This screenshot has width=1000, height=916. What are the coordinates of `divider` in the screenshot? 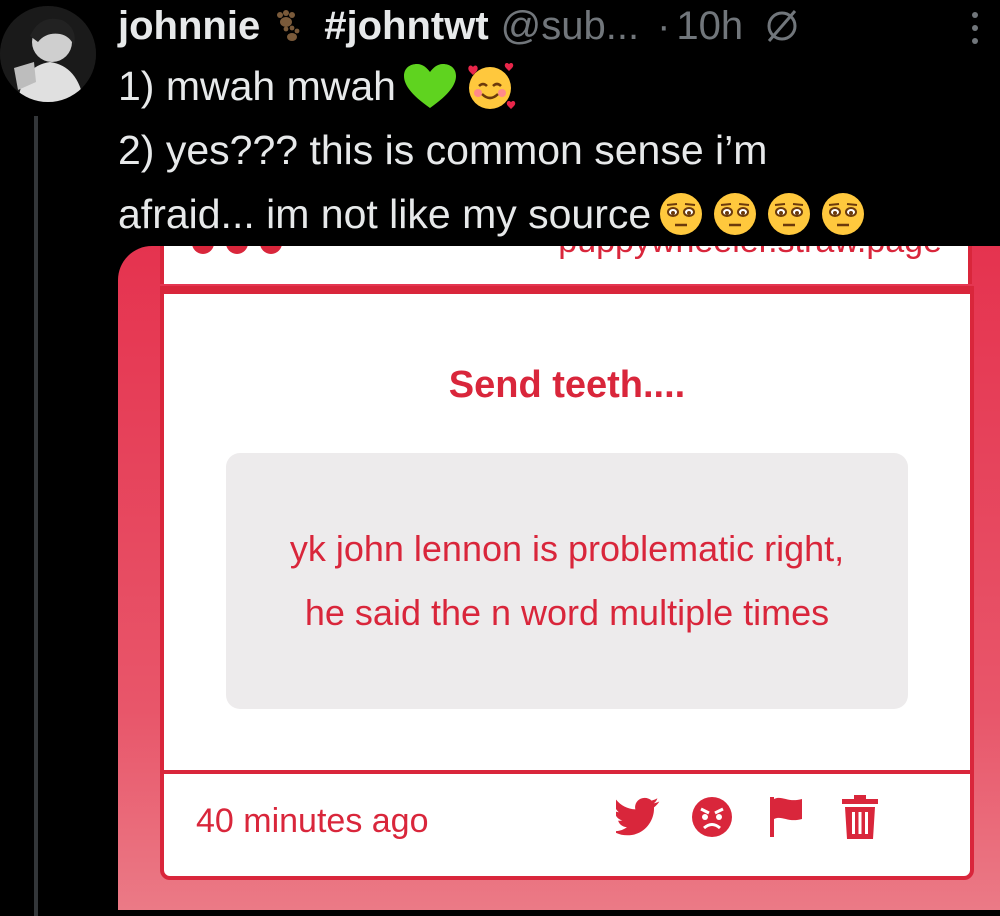 It's located at (567, 772).